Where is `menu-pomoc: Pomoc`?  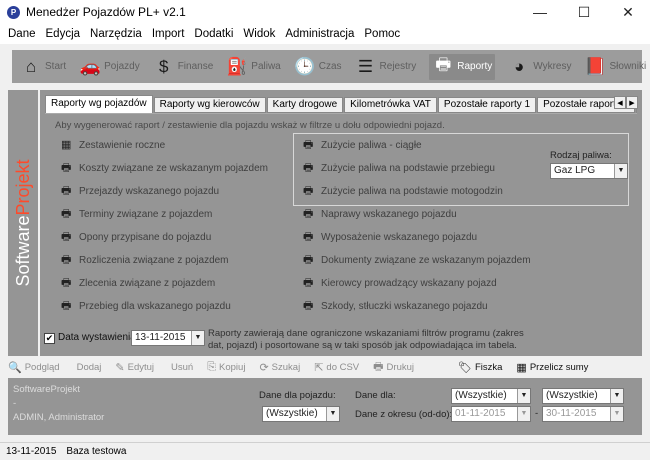
menu-pomoc: Pomoc is located at coordinates (382, 34).